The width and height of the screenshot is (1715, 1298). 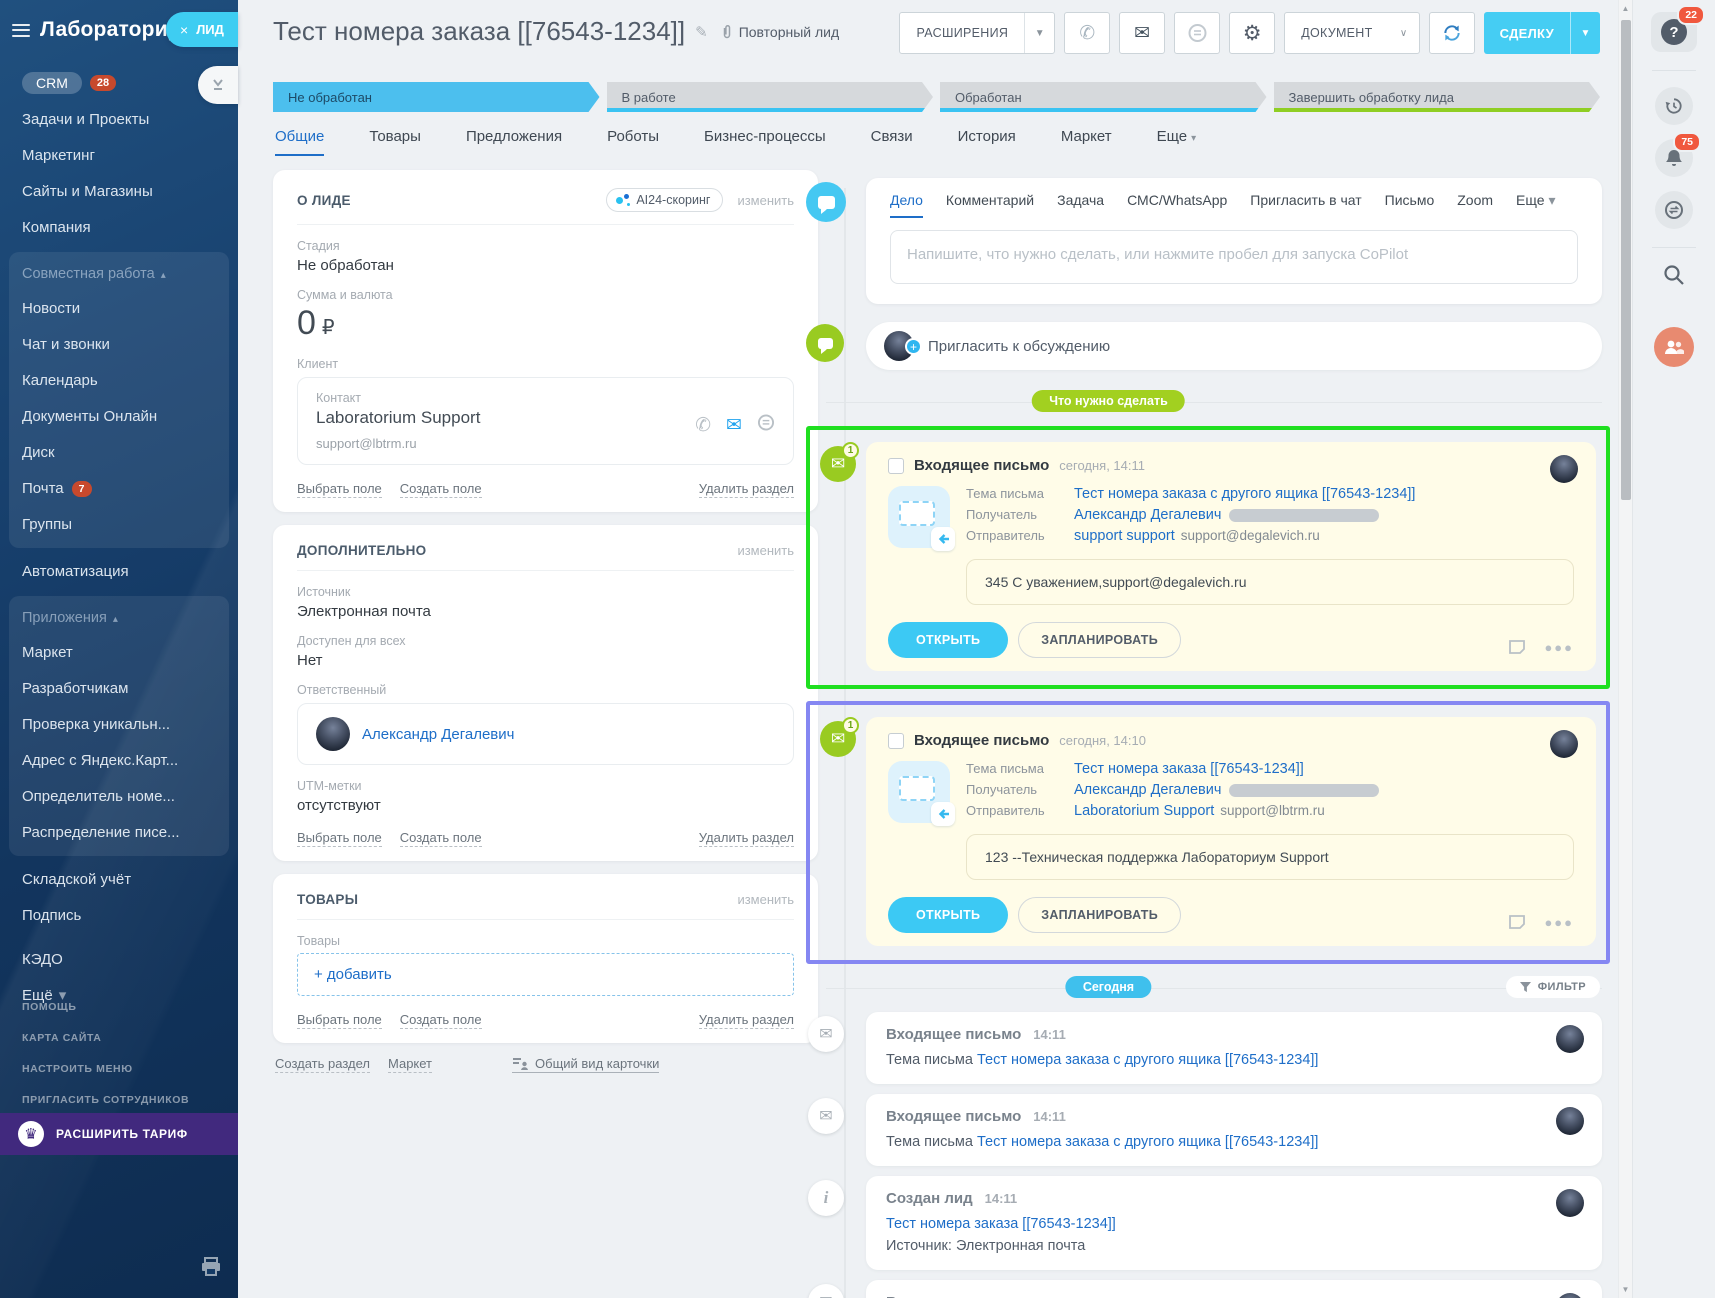 I want to click on sidebar-item-marketing: Маркетинг, so click(x=119, y=156).